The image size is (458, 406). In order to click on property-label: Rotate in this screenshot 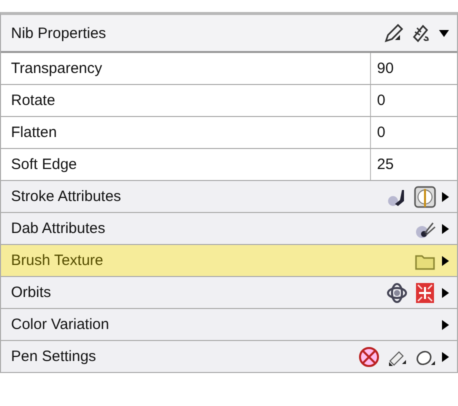, I will do `click(33, 100)`.